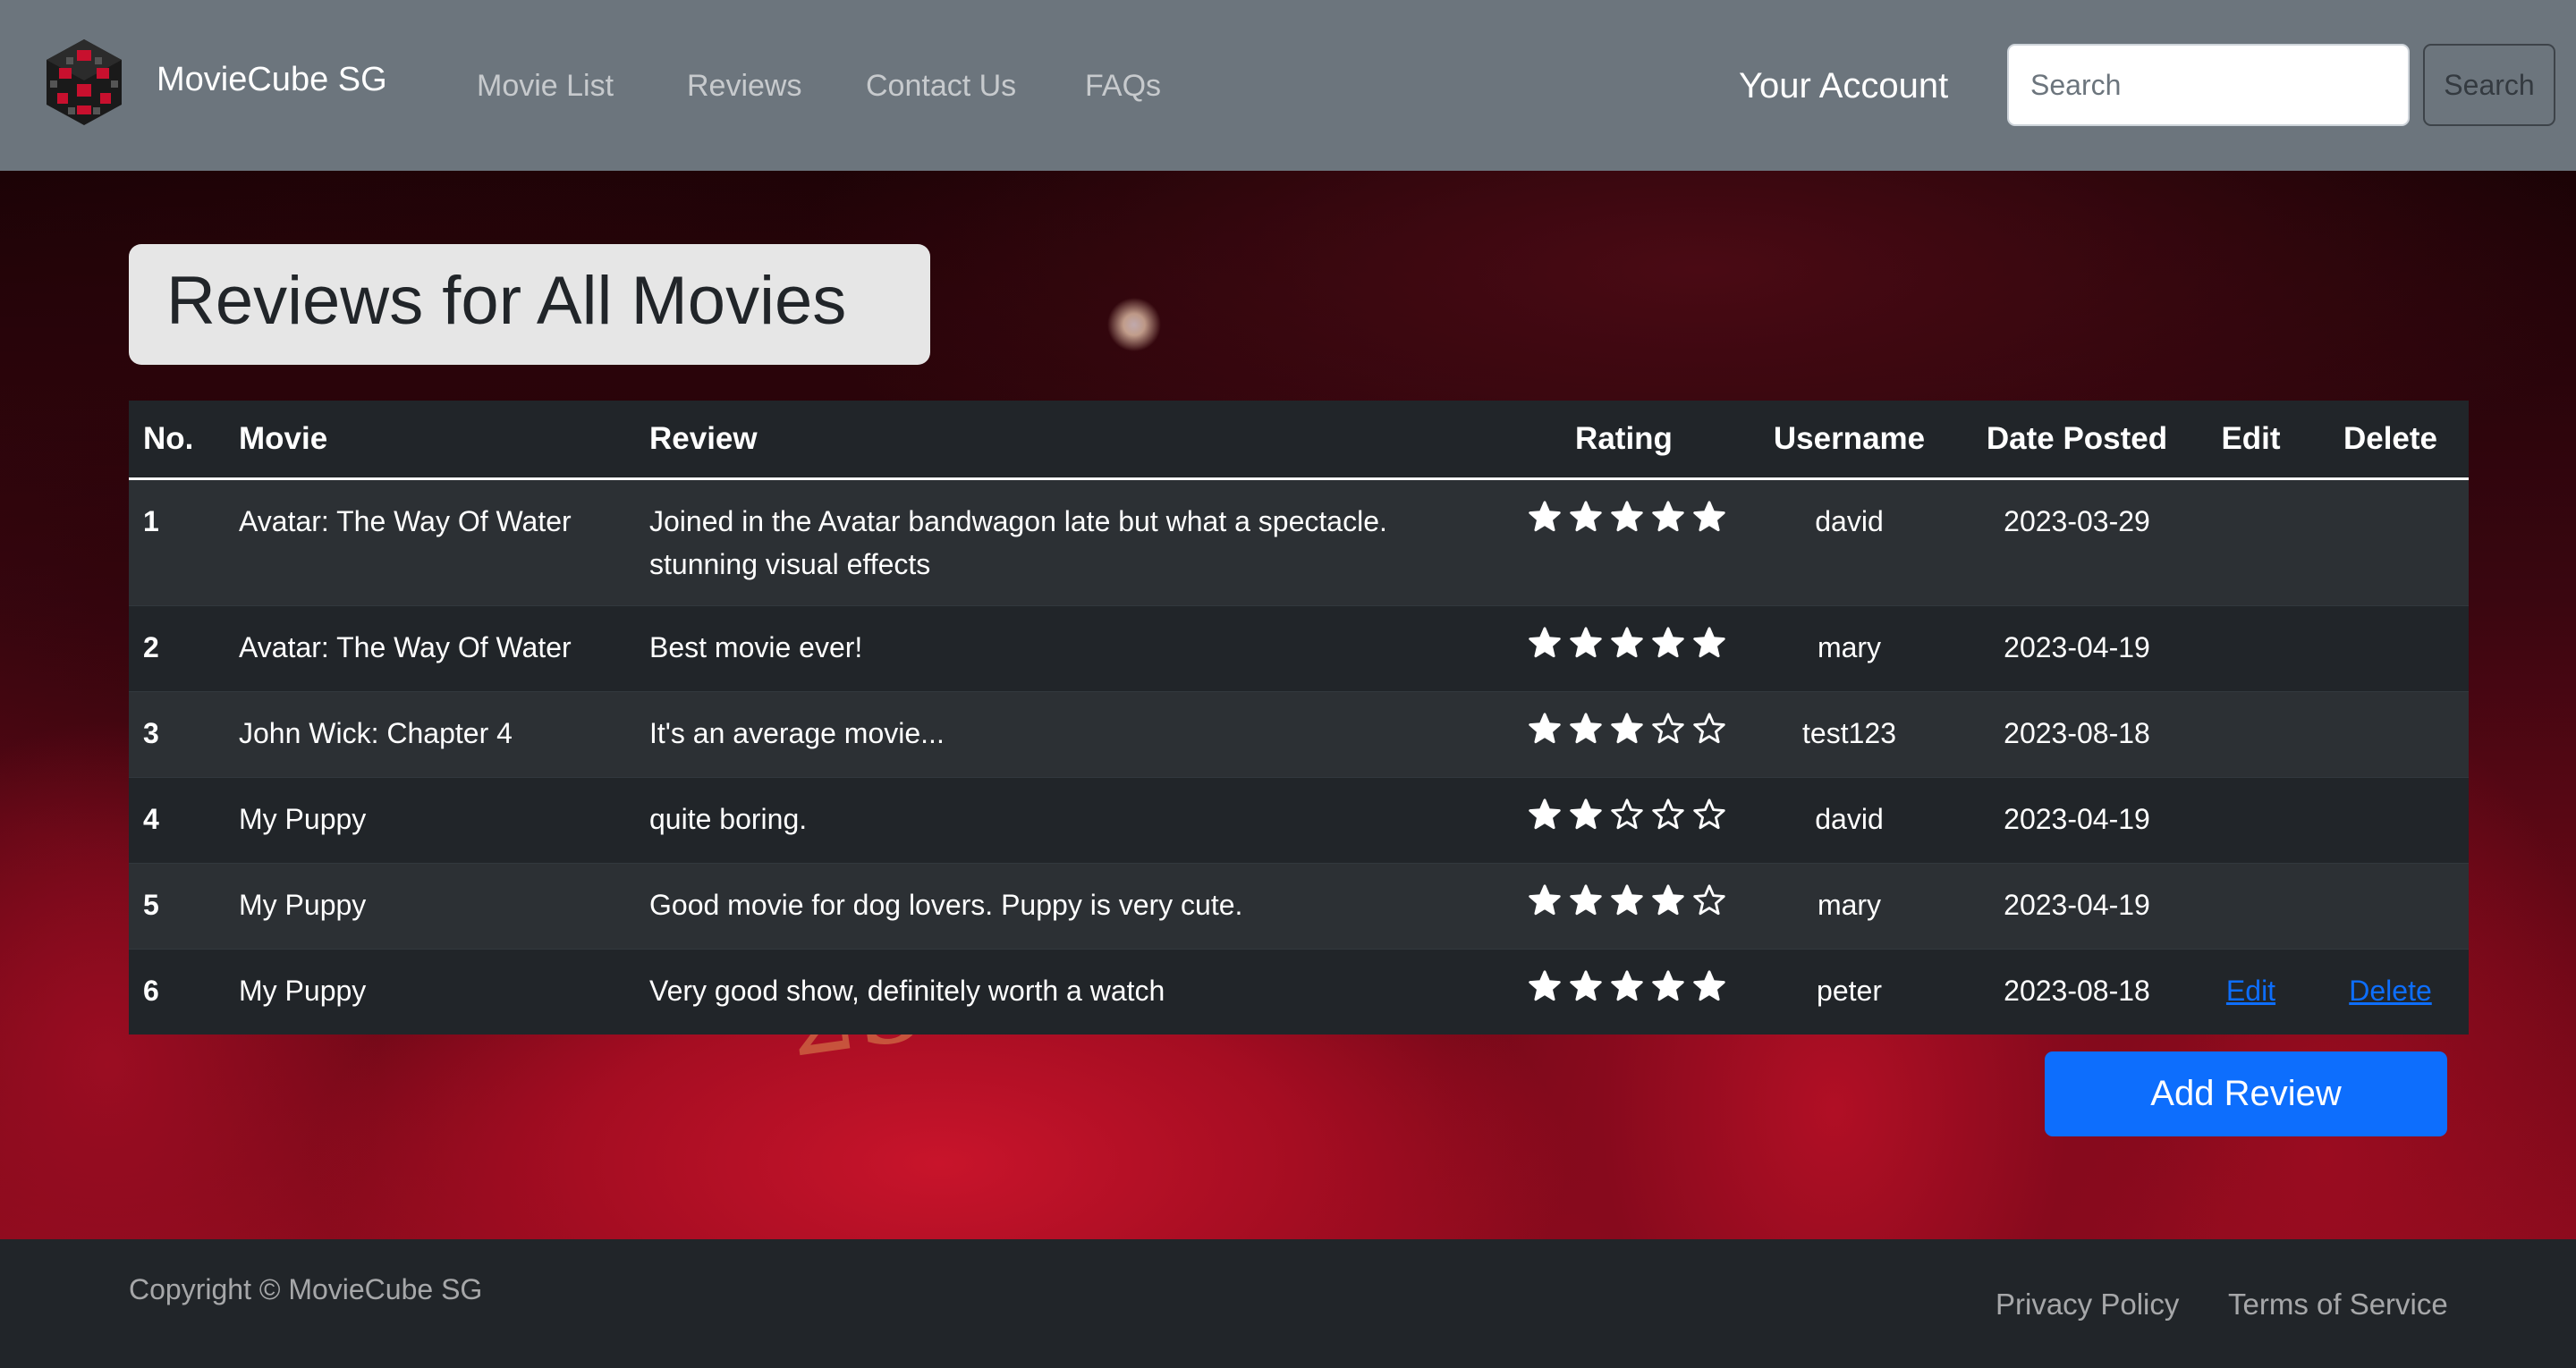  Describe the element at coordinates (1623, 440) in the screenshot. I see `header-rating: Rating` at that location.